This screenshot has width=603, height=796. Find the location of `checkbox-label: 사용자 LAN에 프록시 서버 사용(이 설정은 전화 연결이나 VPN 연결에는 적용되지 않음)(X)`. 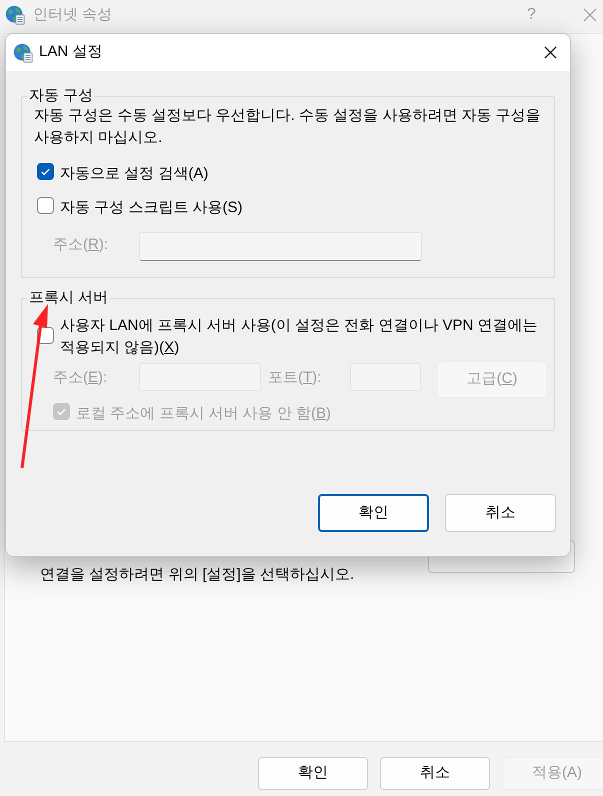

checkbox-label: 사용자 LAN에 프록시 서버 사용(이 설정은 전화 연결이나 VPN 연결에는 적용되지 않음)(X) is located at coordinates (301, 337).